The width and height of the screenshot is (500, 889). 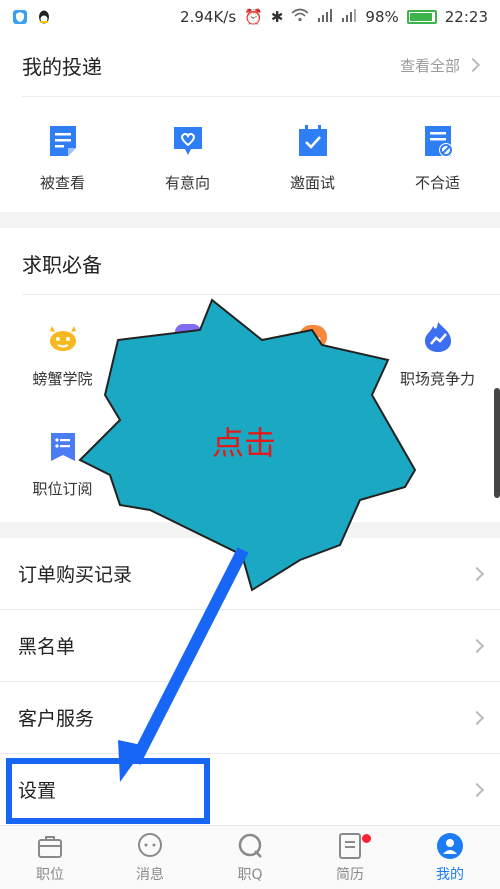 I want to click on q-bubble-icon, so click(x=250, y=845).